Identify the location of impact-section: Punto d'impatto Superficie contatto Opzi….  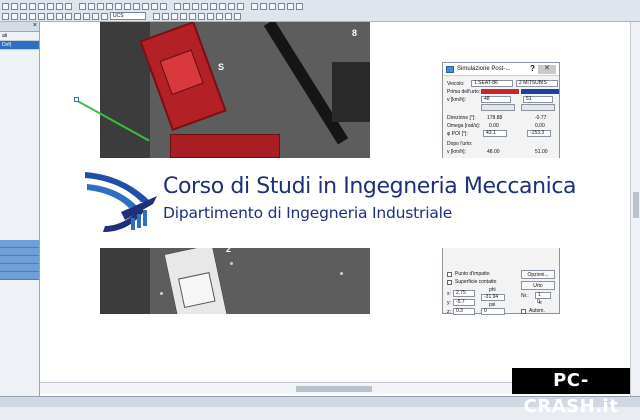
(502, 292).